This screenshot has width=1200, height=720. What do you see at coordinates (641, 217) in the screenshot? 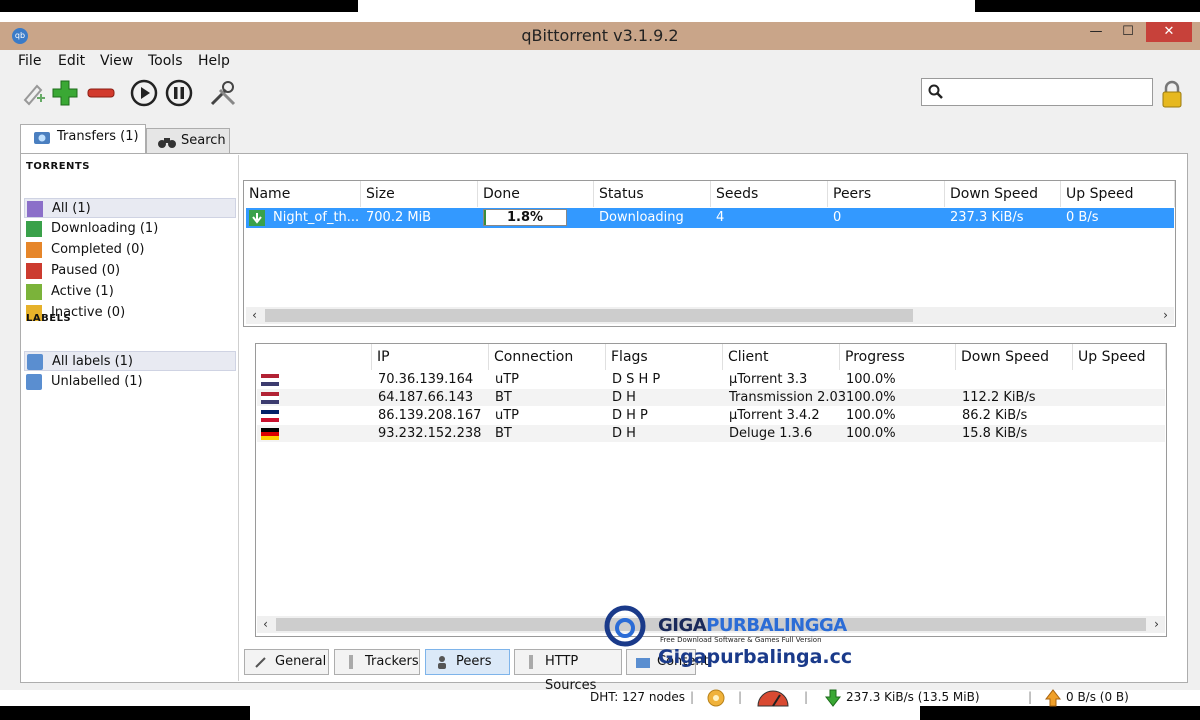
I see `torrent-status: Downloading` at bounding box center [641, 217].